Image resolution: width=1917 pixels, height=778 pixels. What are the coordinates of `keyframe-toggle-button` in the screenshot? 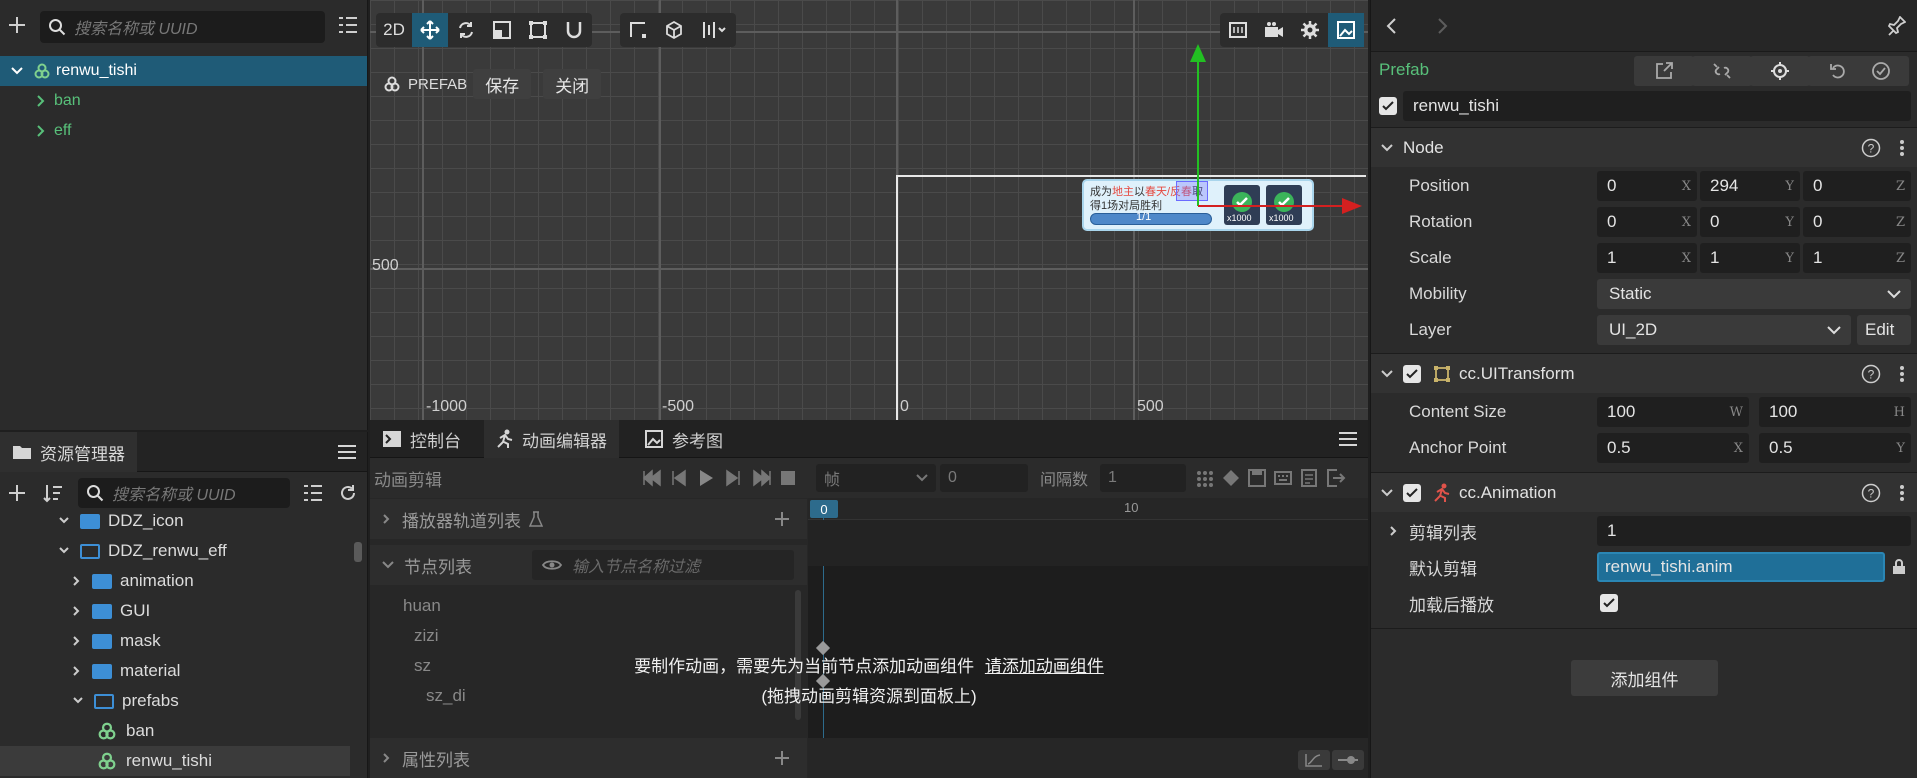 It's located at (1348, 760).